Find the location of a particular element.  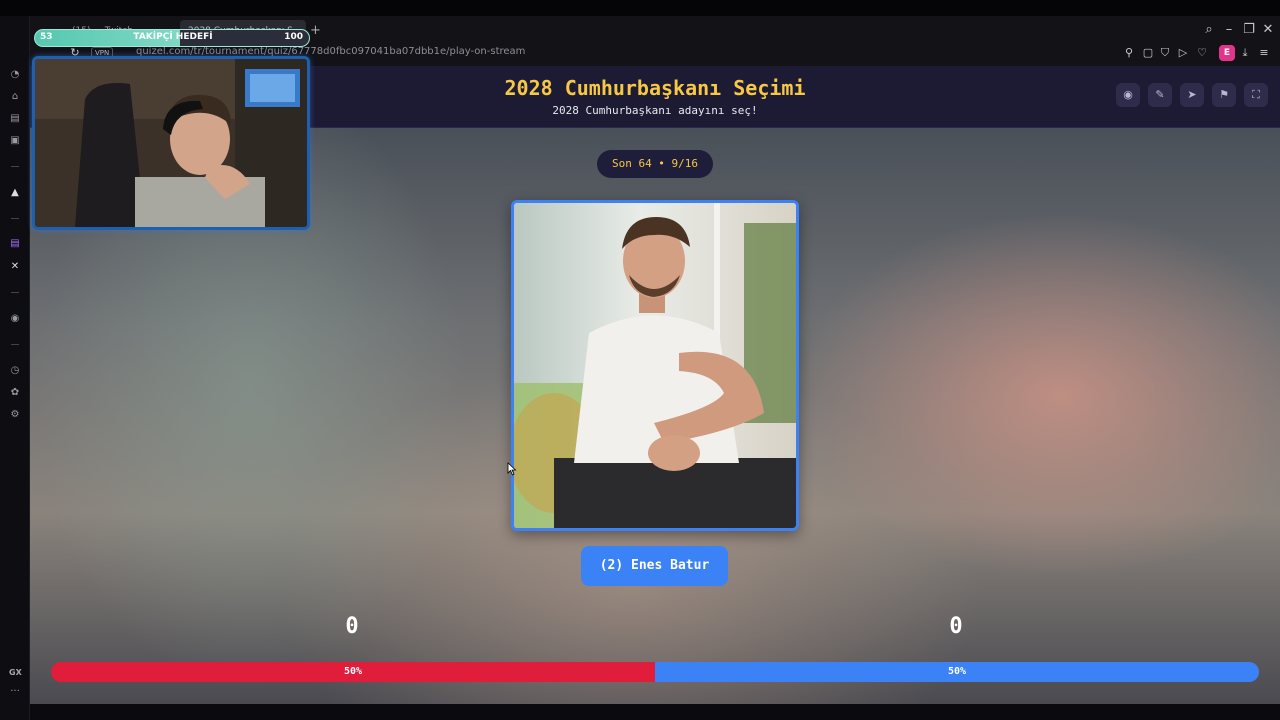

heart-icon: ♡ is located at coordinates (1202, 52).